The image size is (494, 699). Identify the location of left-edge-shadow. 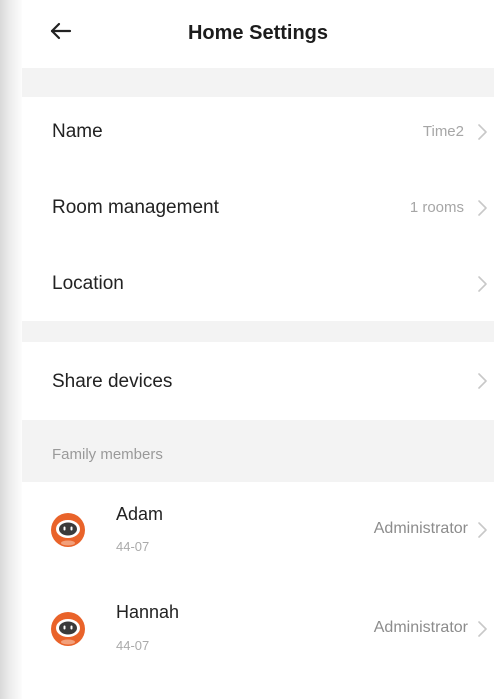
(12, 349).